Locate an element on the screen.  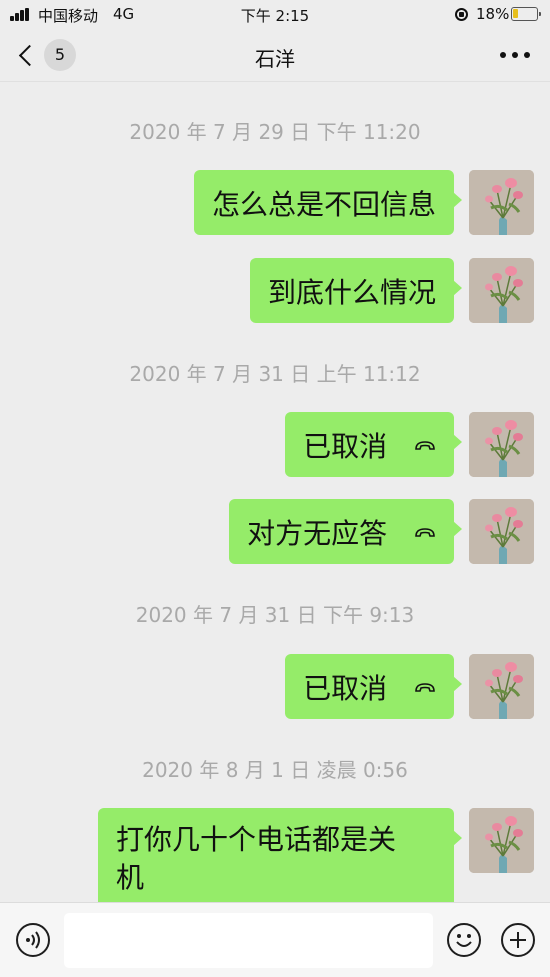
emoji-button is located at coordinates (464, 940).